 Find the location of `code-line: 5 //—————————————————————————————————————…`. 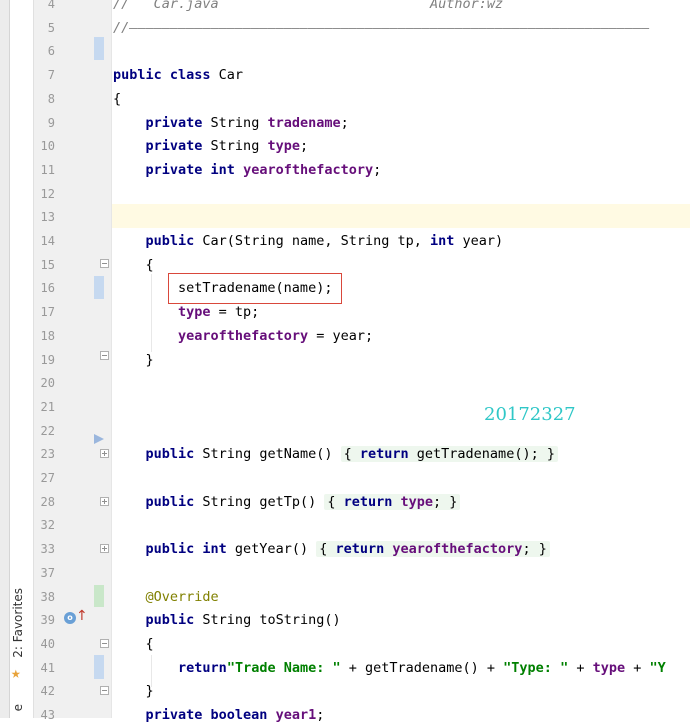

code-line: 5 //—————————————————————————————————————… is located at coordinates (345, 29).